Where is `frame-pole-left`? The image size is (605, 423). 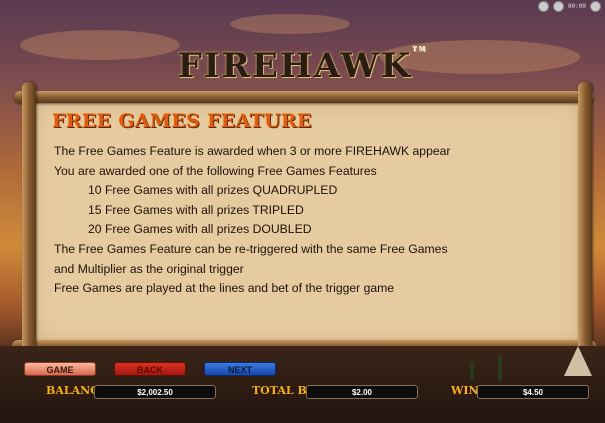
frame-pole-left is located at coordinates (29, 217).